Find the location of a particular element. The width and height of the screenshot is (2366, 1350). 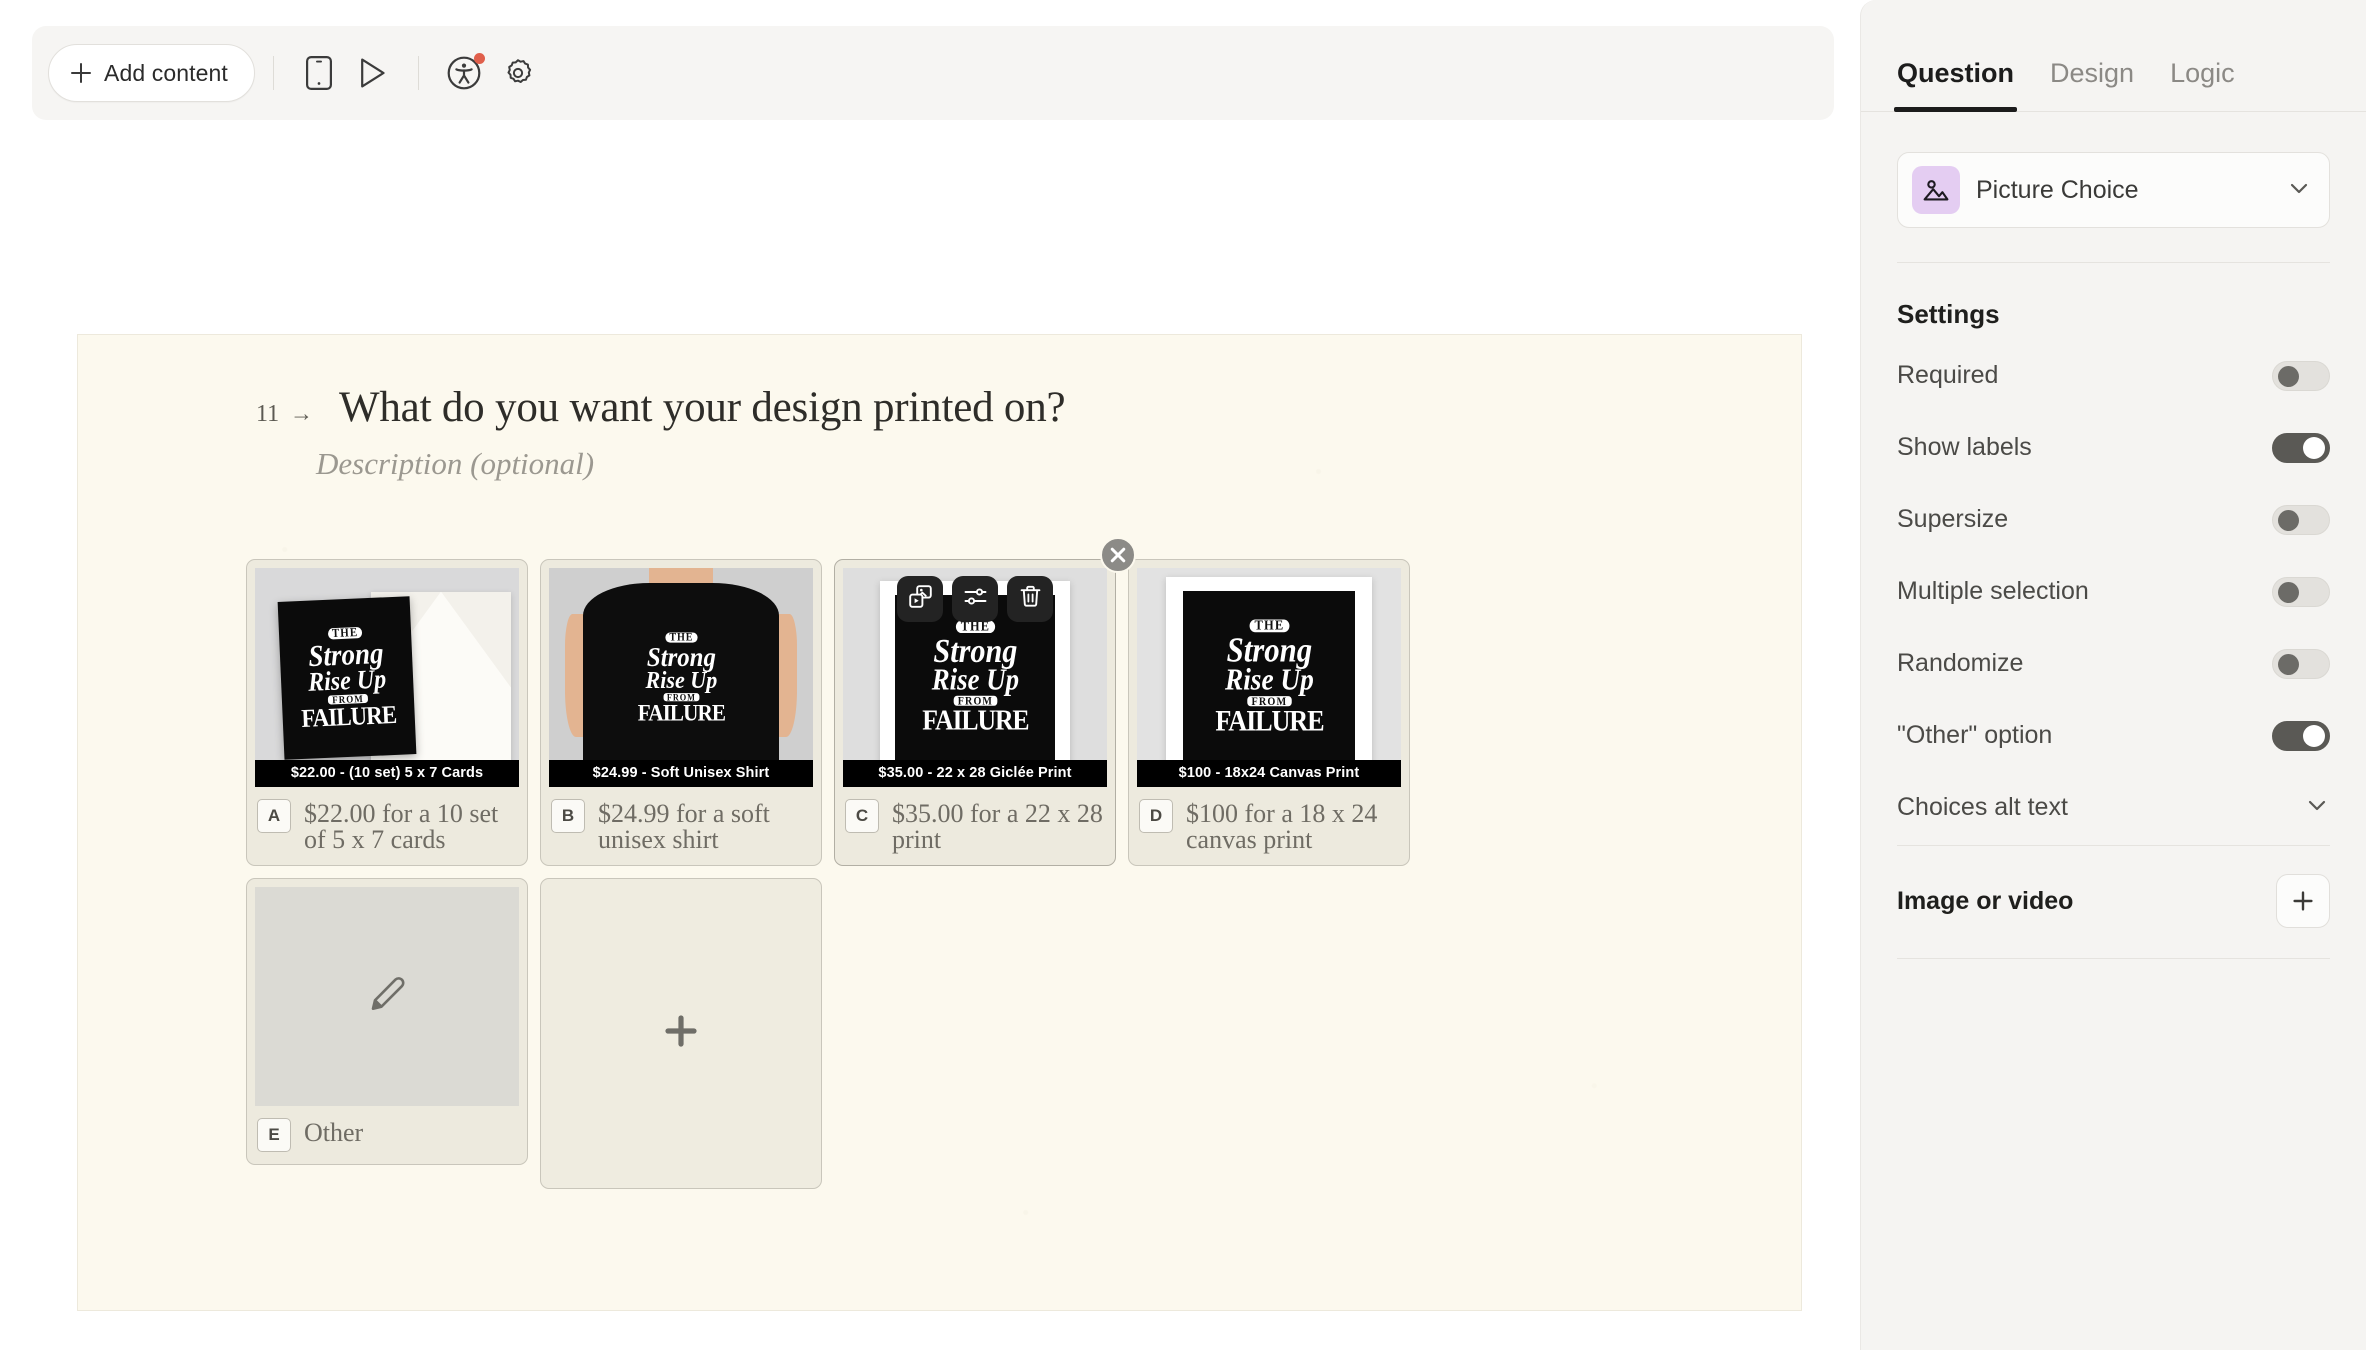

toggle-show-labels is located at coordinates (2301, 447).